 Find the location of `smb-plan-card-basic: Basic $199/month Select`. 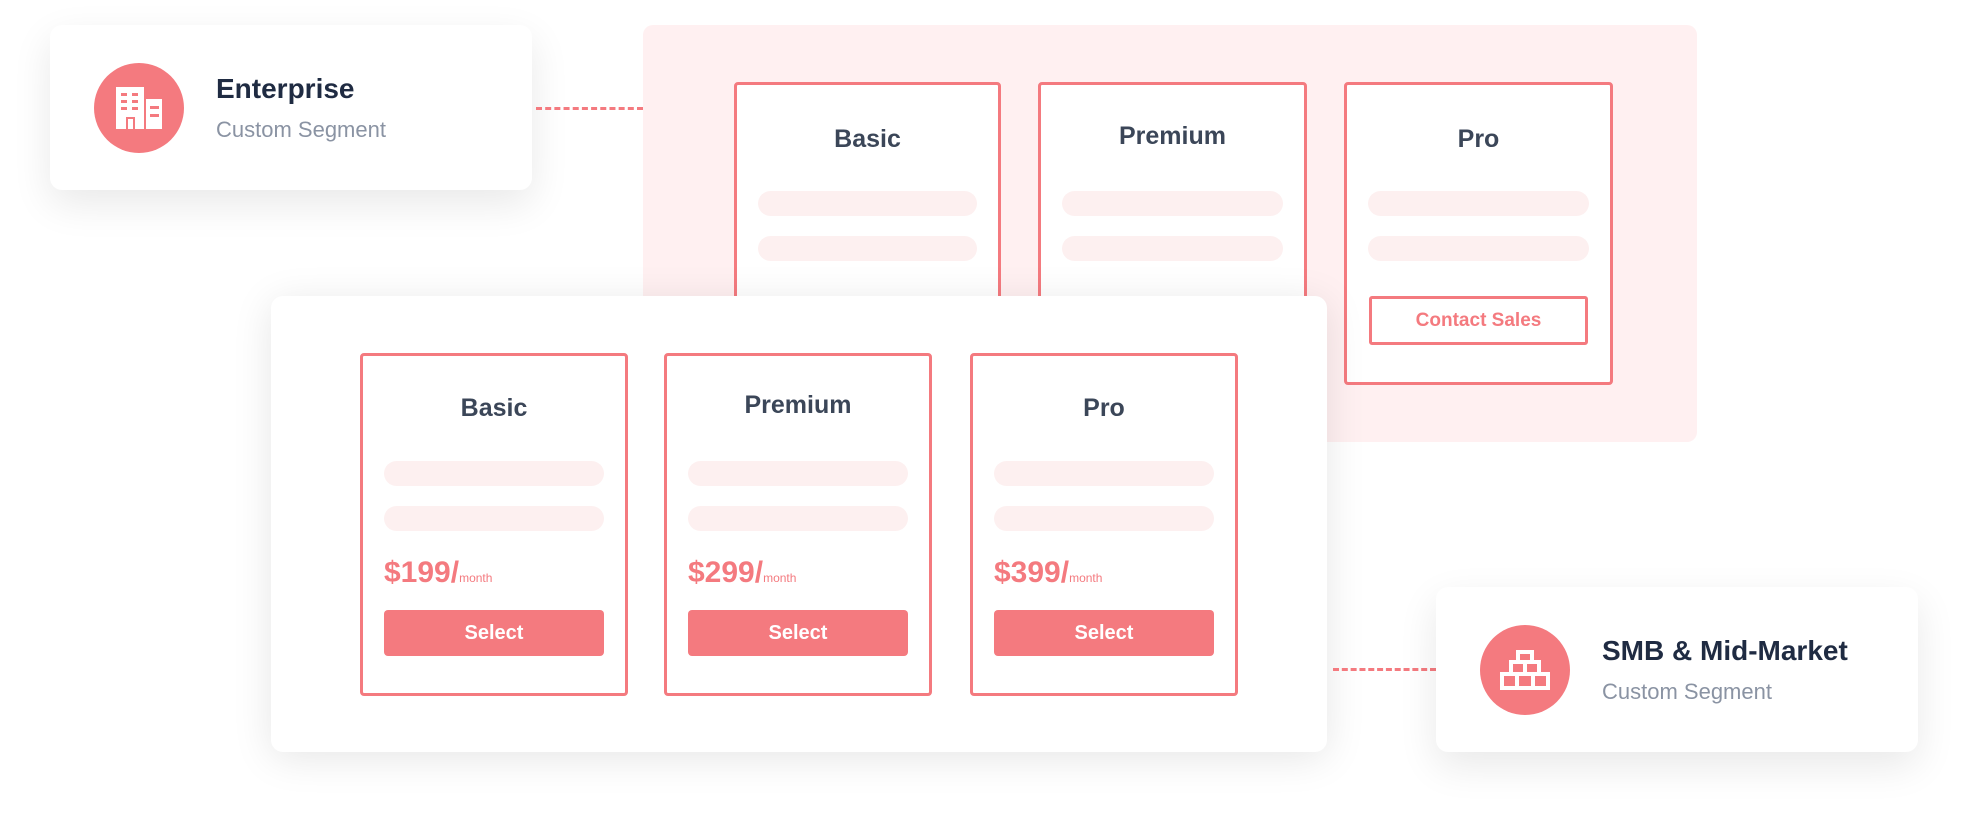

smb-plan-card-basic: Basic $199/month Select is located at coordinates (494, 524).